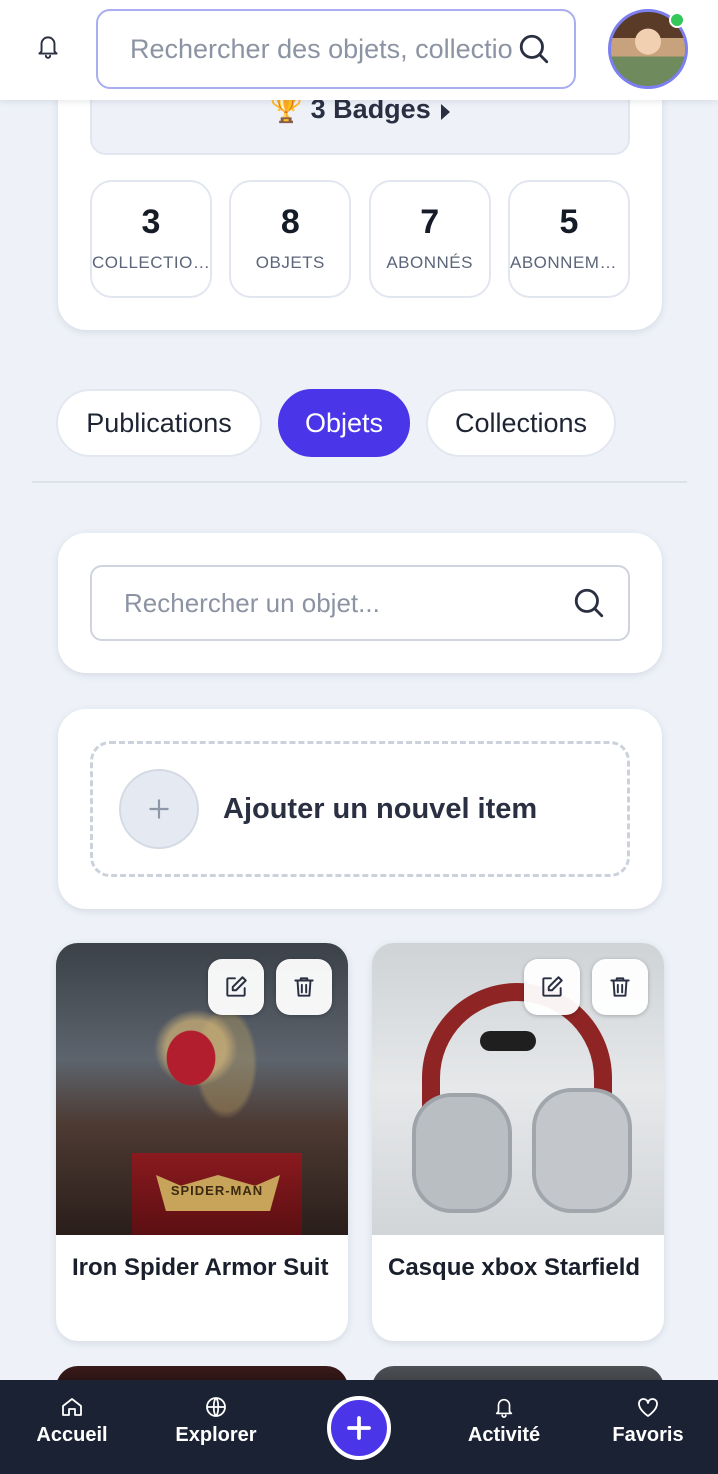  I want to click on profile-tabs: Publications Objets Collections, so click(344, 423).